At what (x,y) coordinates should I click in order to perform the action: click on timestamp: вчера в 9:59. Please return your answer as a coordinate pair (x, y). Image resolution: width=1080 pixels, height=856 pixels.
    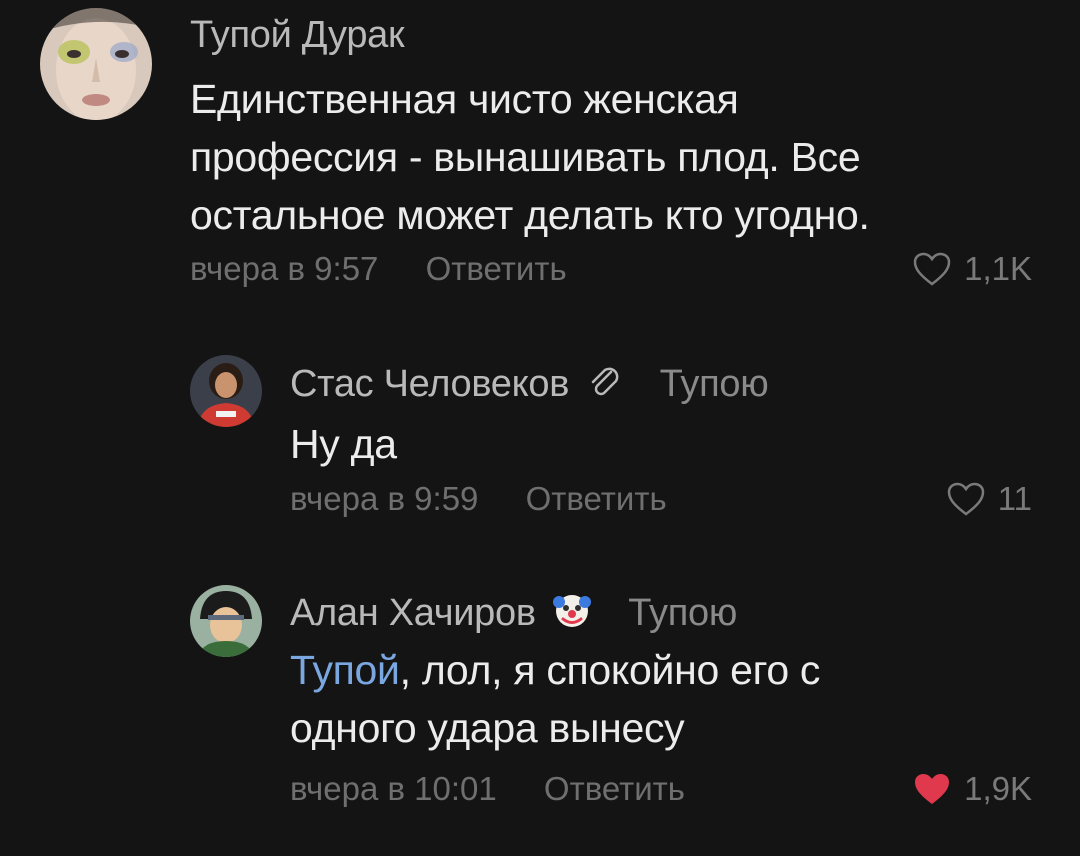
    Looking at the image, I should click on (384, 498).